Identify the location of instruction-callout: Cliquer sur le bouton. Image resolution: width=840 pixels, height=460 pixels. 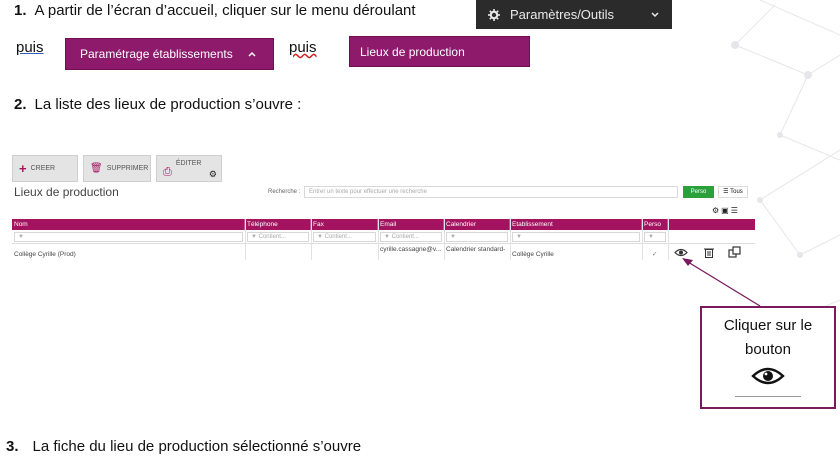
(768, 357).